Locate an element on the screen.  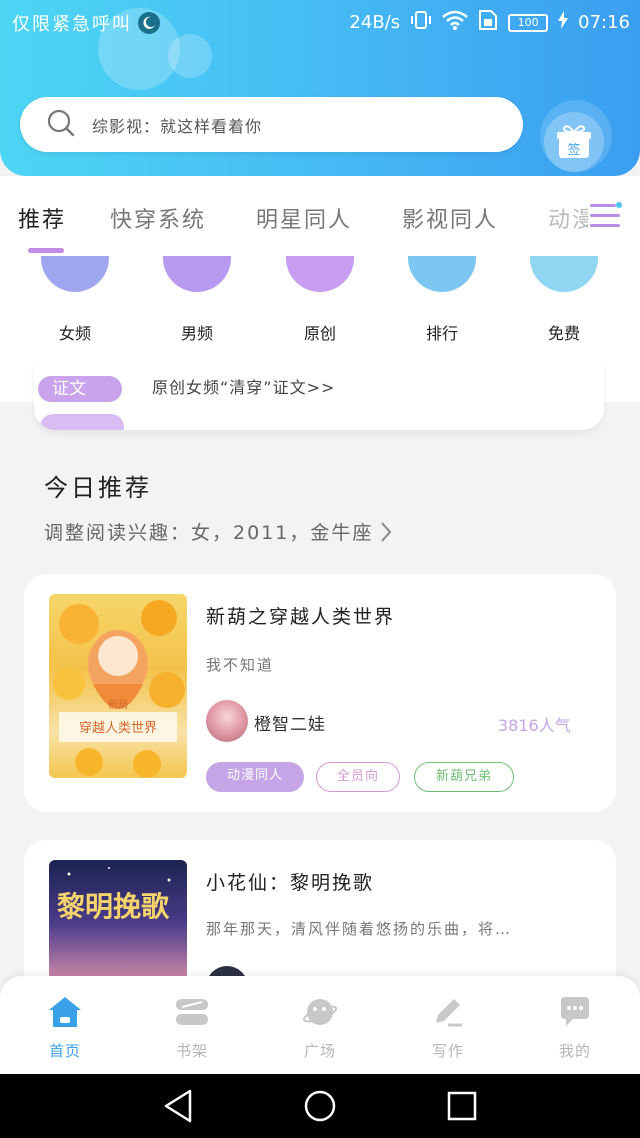
announcement-text: 原创女频“清穿”证文>> is located at coordinates (244, 387).